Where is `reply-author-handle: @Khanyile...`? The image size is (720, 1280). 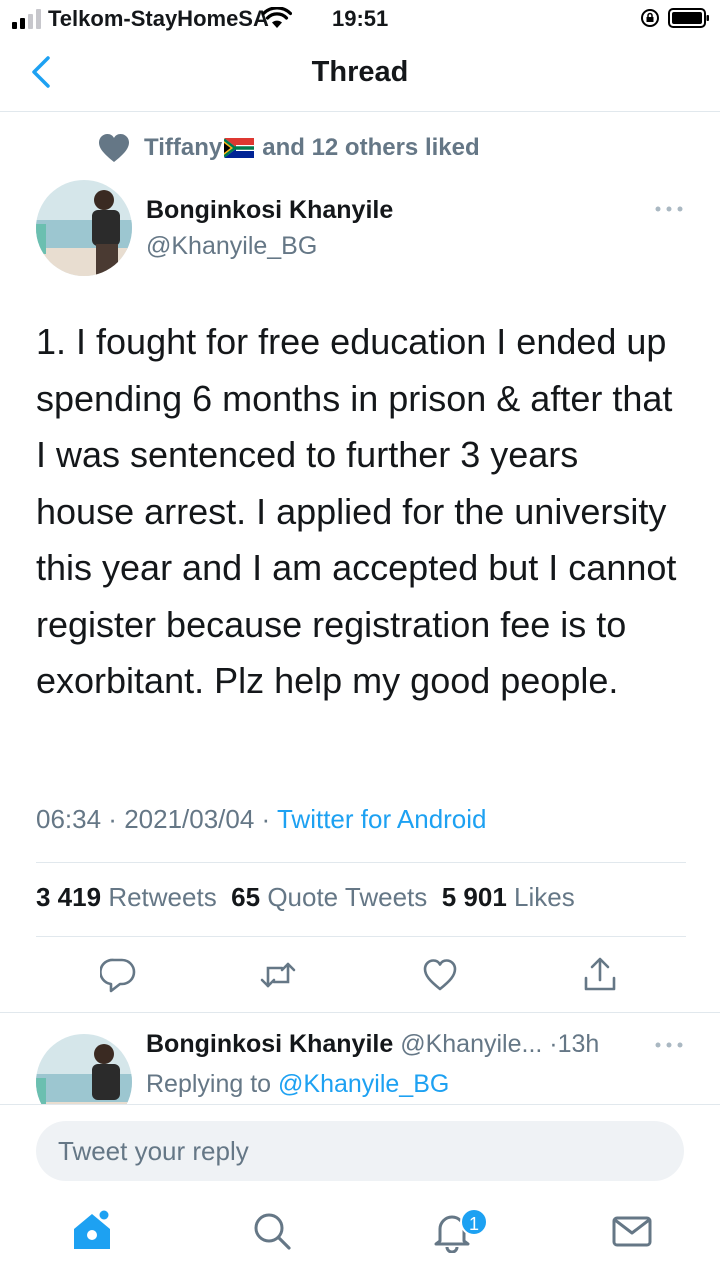 reply-author-handle: @Khanyile... is located at coordinates (471, 1044).